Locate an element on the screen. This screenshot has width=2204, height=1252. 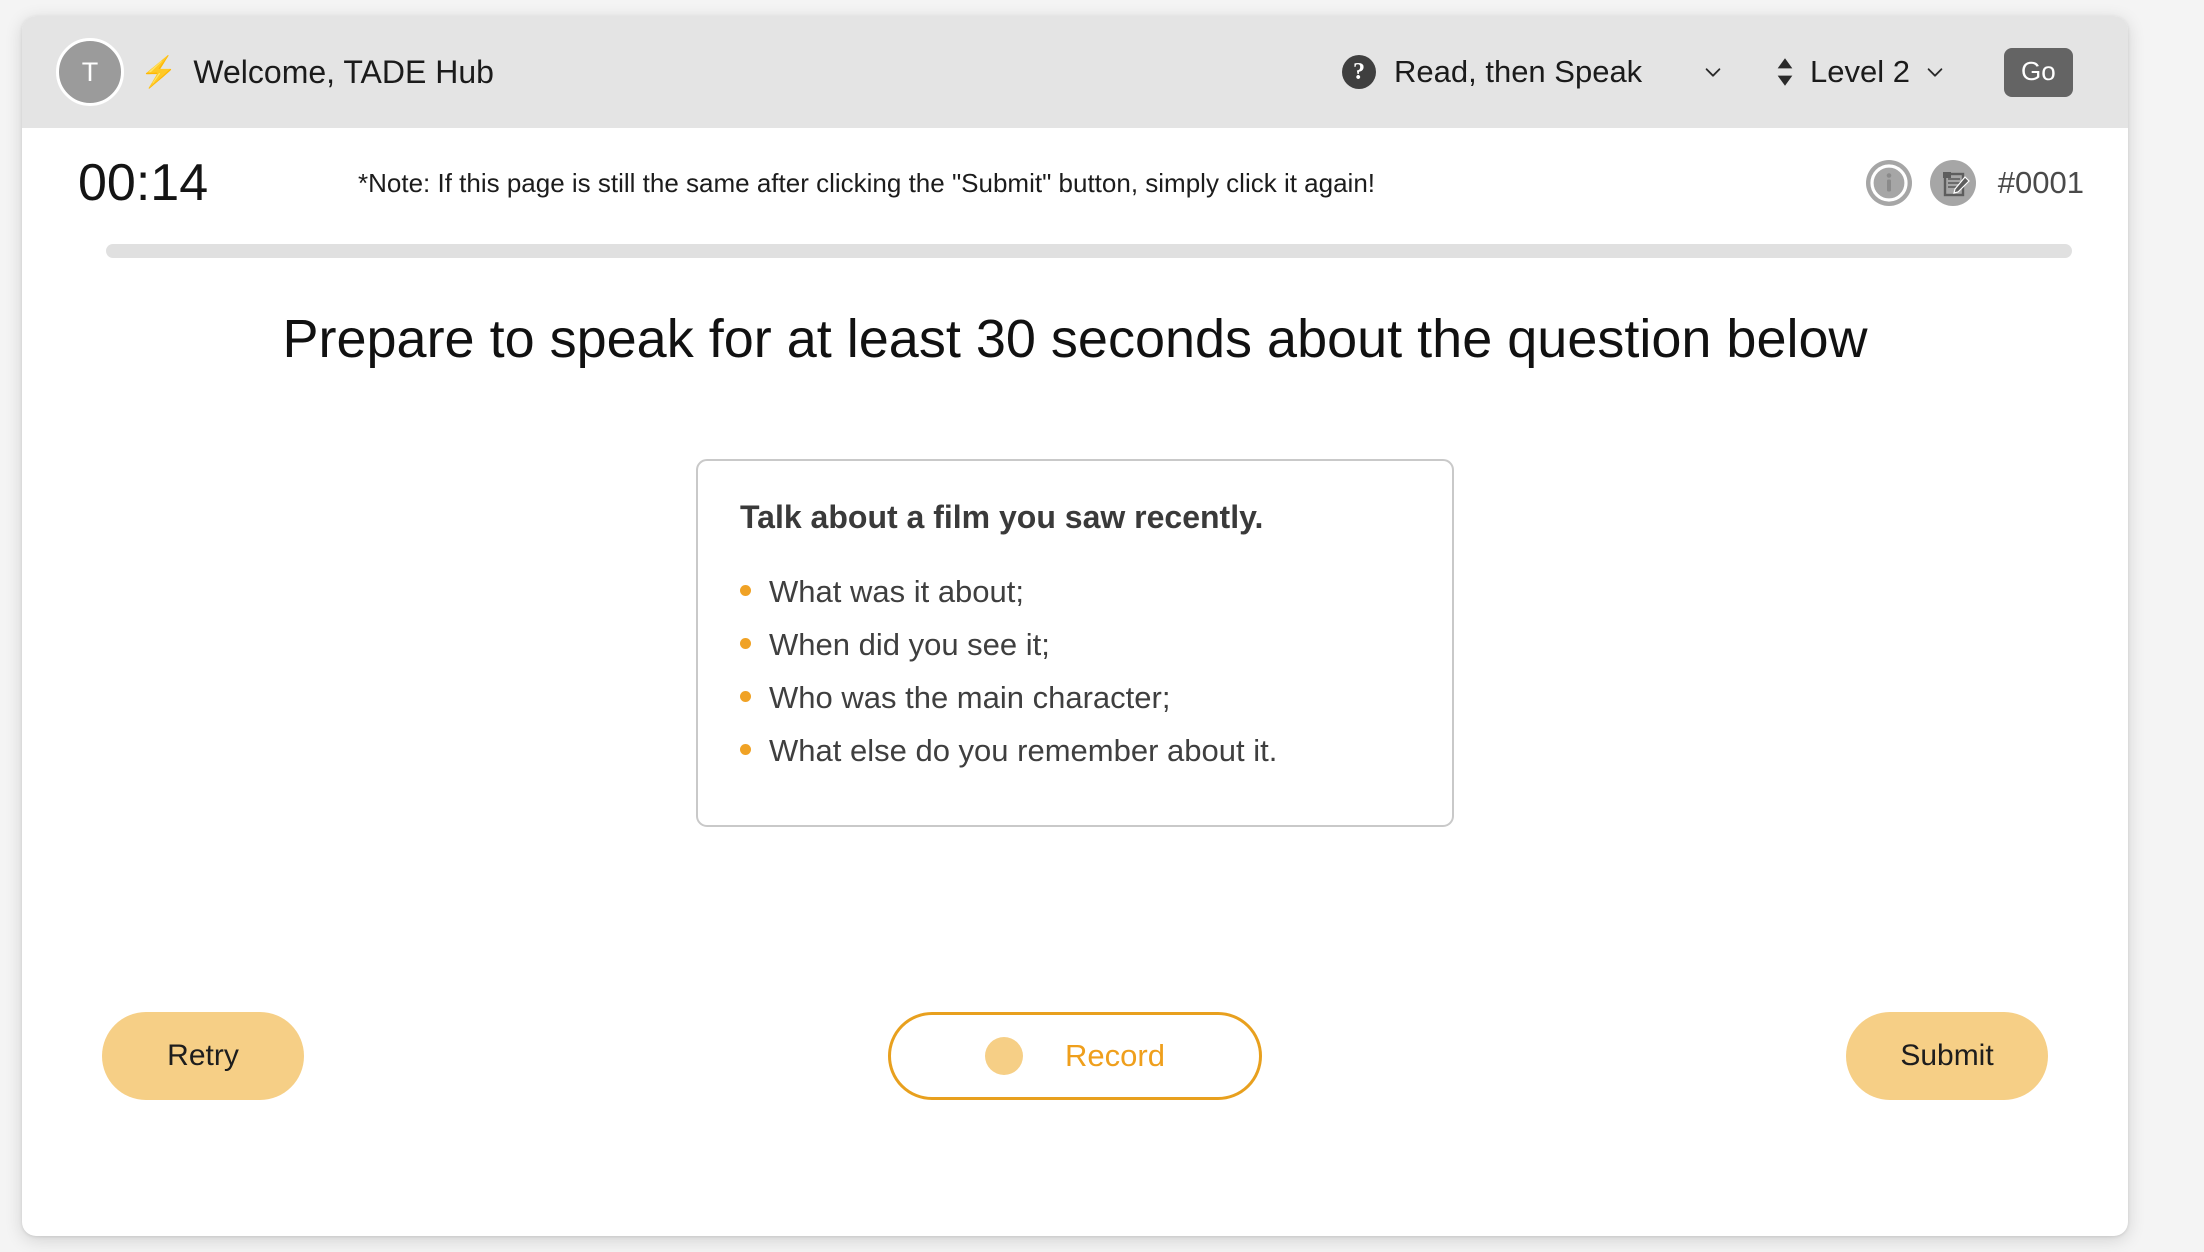
task-mode-select: Read, then Speak is located at coordinates (1559, 72).